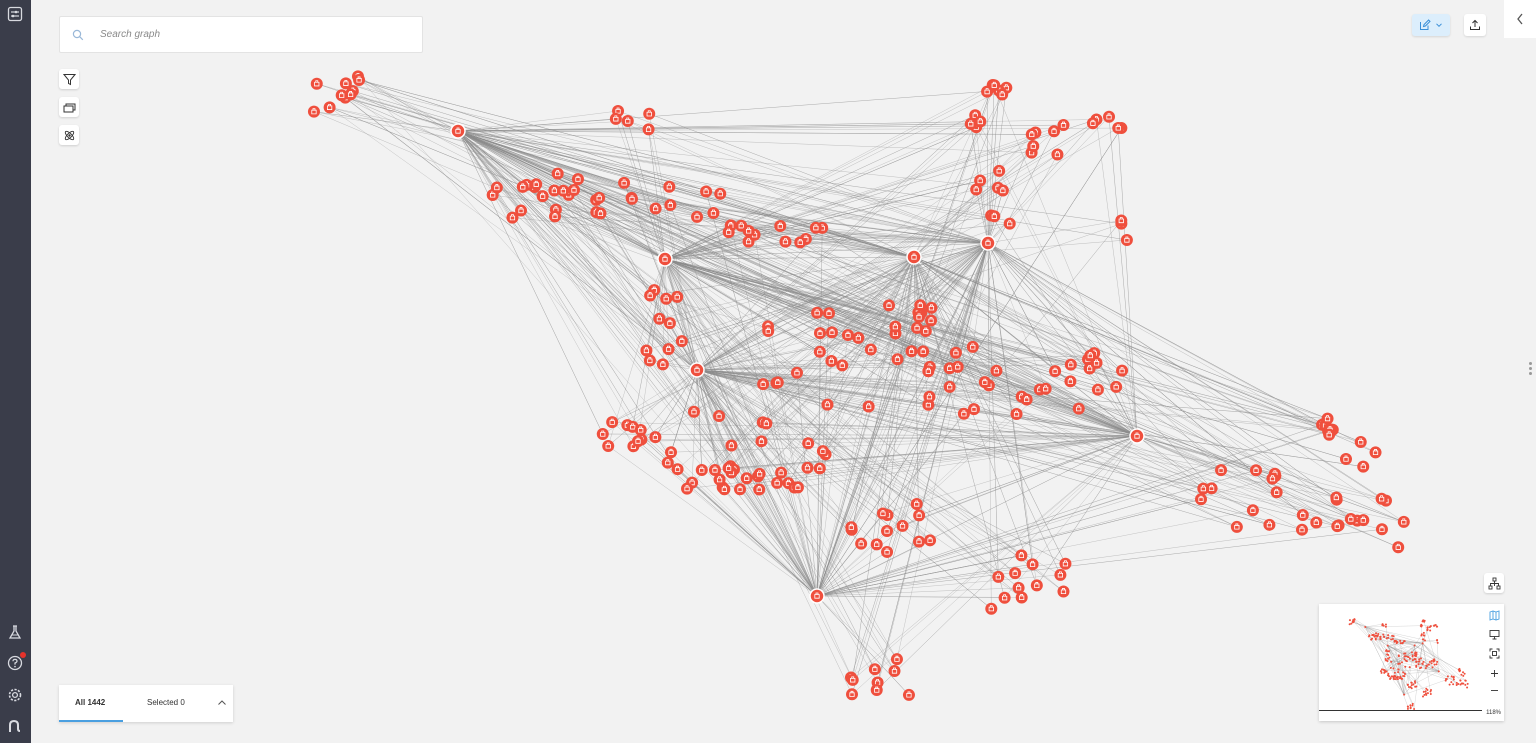  I want to click on chevron-up-icon, so click(222, 703).